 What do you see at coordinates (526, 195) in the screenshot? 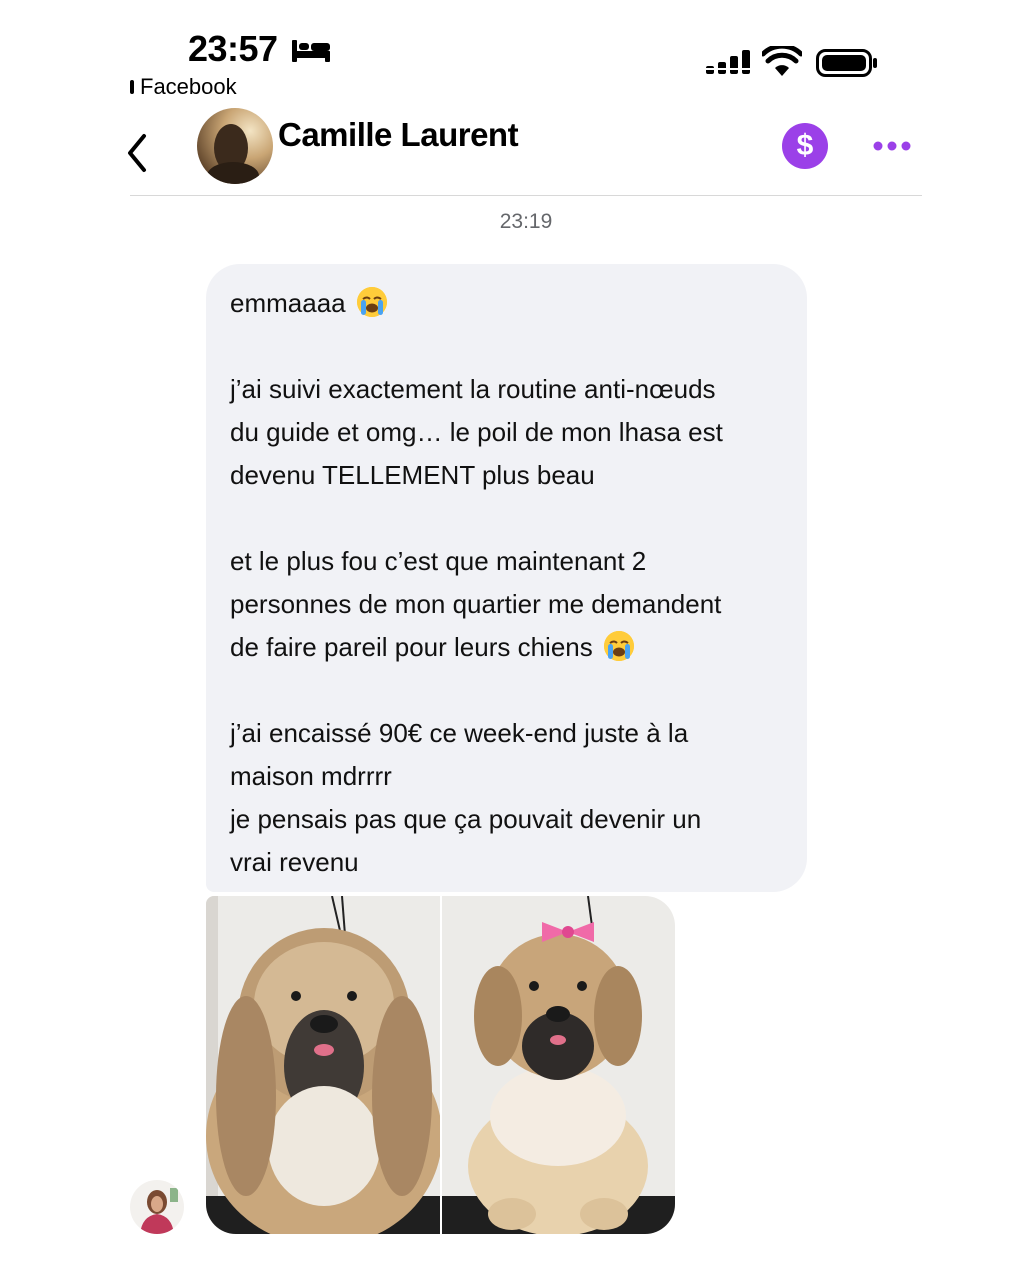
I see `header-divider` at bounding box center [526, 195].